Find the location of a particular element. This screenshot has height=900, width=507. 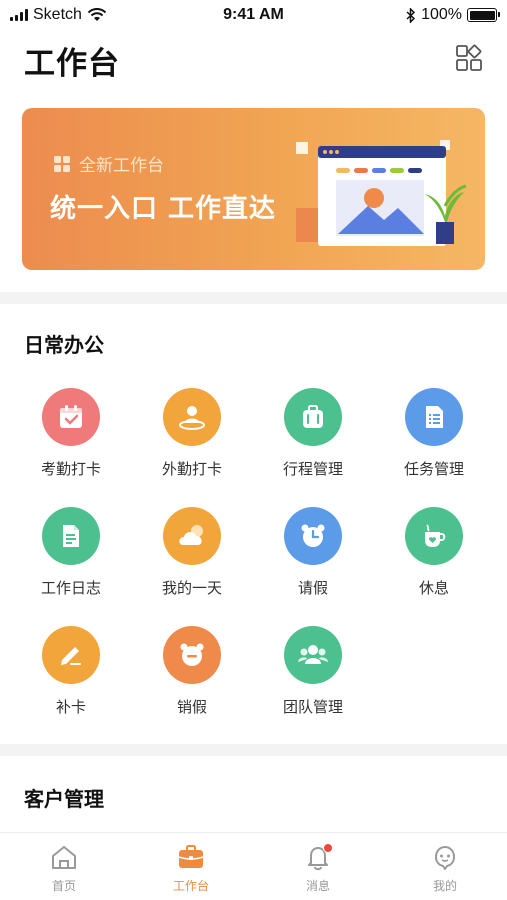

app-rest: 休息 is located at coordinates (434, 552).